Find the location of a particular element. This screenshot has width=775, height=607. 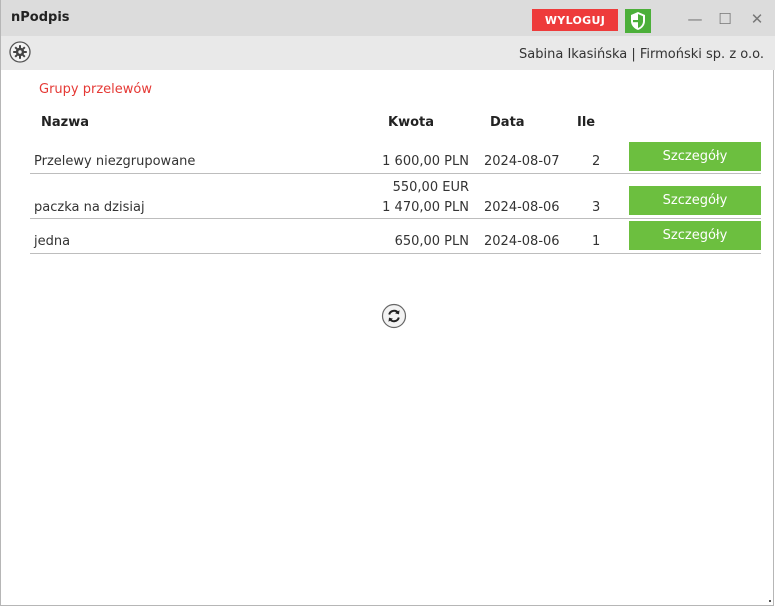

group-amount: 1 470,00 PLN is located at coordinates (425, 207).